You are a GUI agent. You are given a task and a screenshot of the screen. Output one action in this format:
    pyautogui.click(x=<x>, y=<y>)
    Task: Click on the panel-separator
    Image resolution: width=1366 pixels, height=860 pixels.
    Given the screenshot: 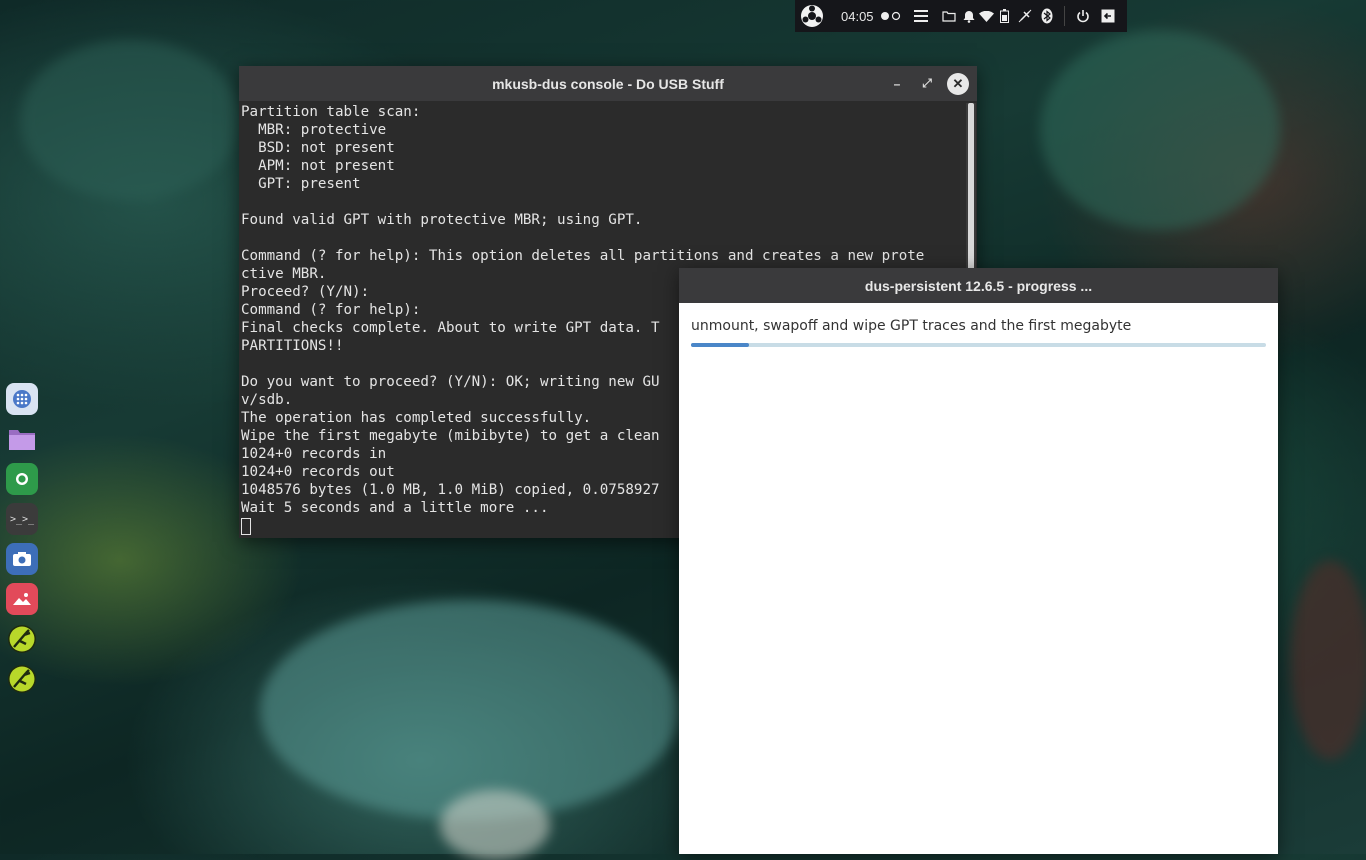 What is the action you would take?
    pyautogui.click(x=1064, y=16)
    